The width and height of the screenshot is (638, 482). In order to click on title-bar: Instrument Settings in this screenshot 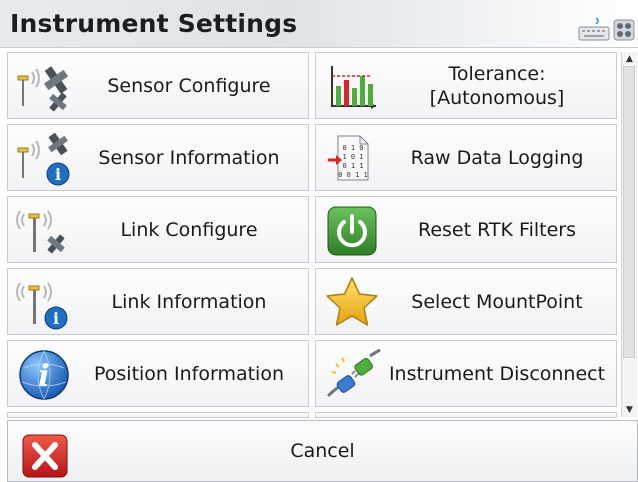, I will do `click(319, 24)`.